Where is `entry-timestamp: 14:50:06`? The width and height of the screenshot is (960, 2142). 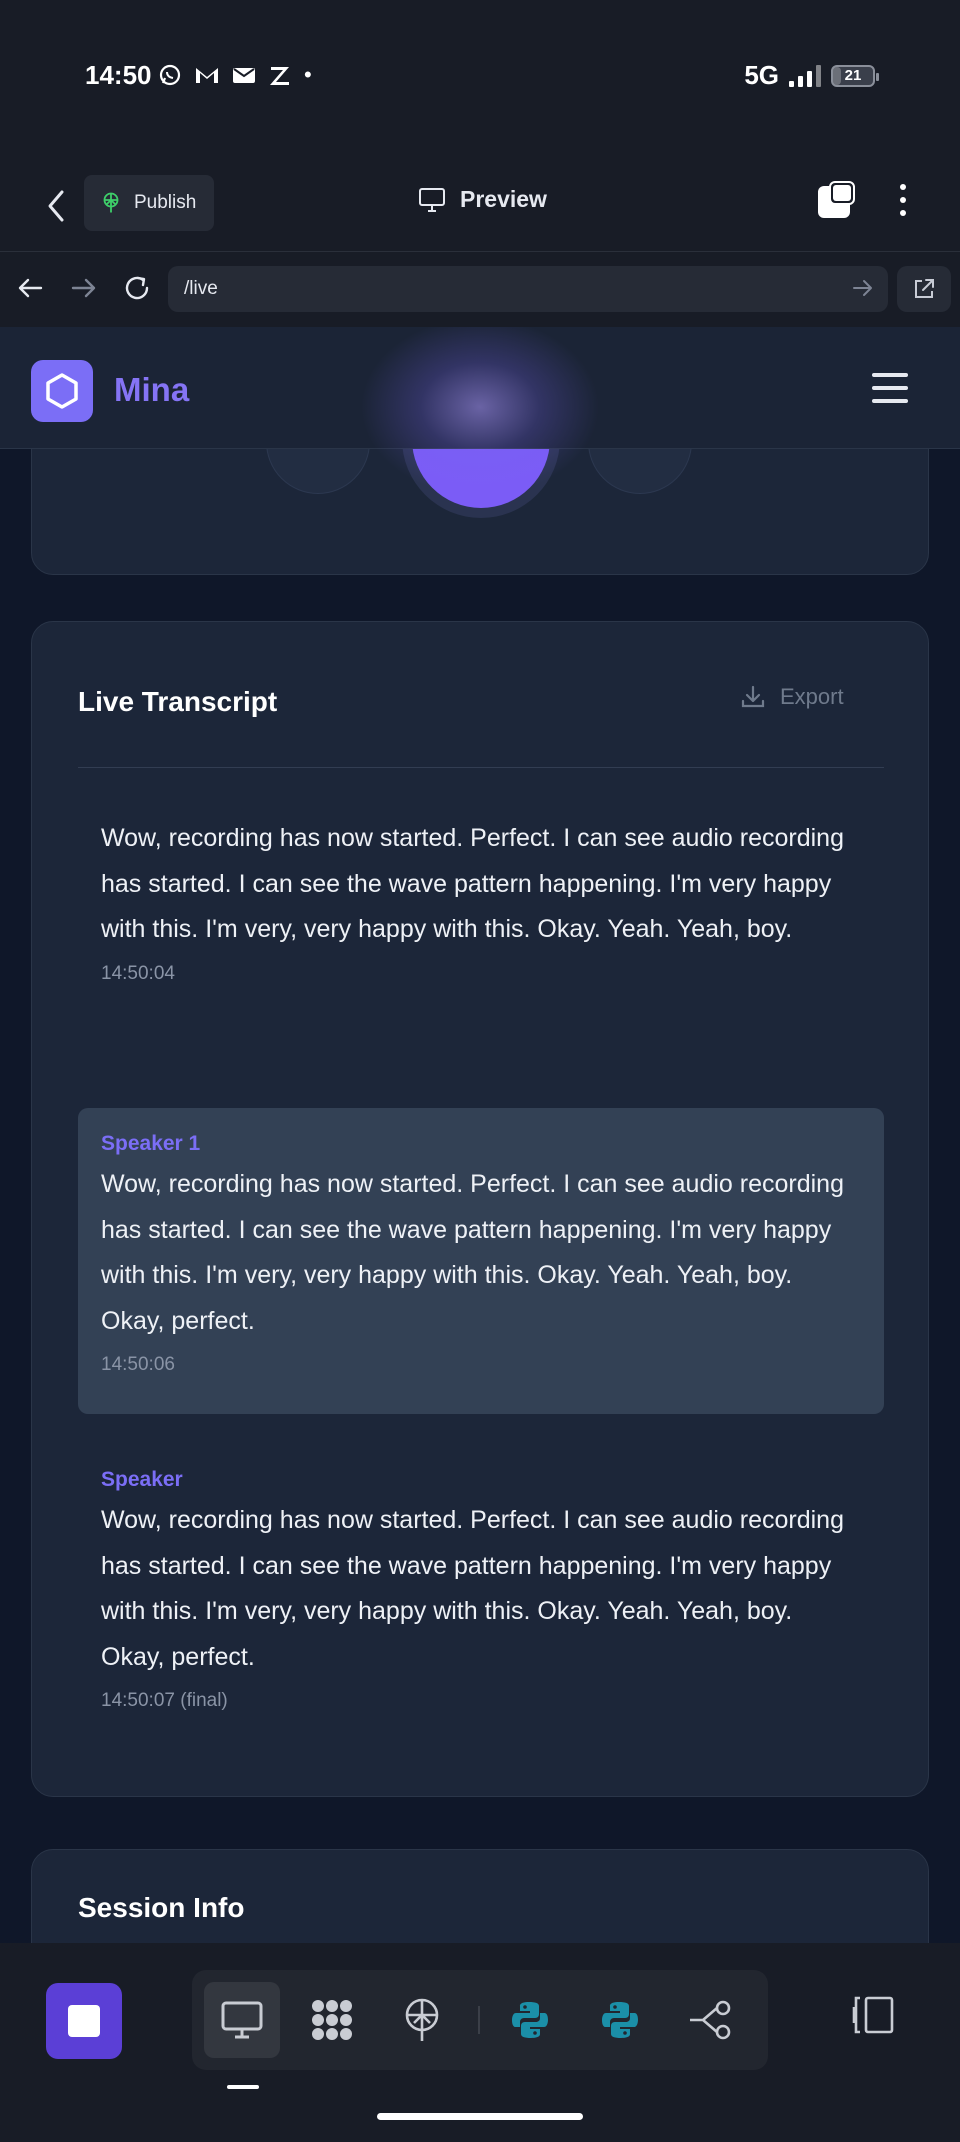
entry-timestamp: 14:50:06 is located at coordinates (138, 1364).